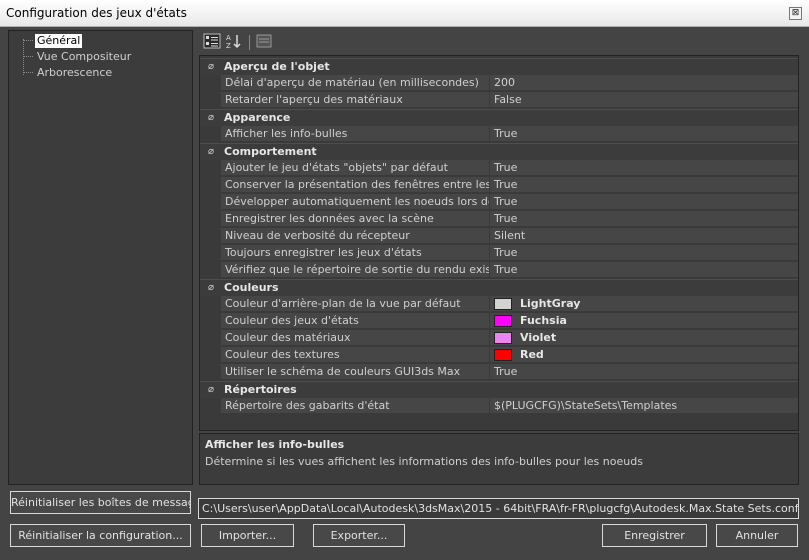  I want to click on title-bar: Configuration des jeux d'états ⊠, so click(404, 13).